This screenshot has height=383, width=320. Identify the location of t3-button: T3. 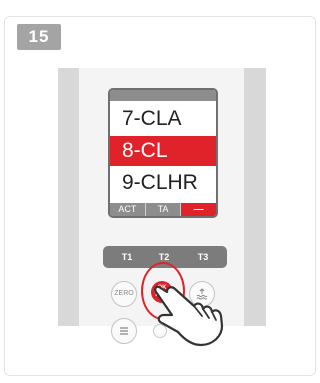
(203, 257).